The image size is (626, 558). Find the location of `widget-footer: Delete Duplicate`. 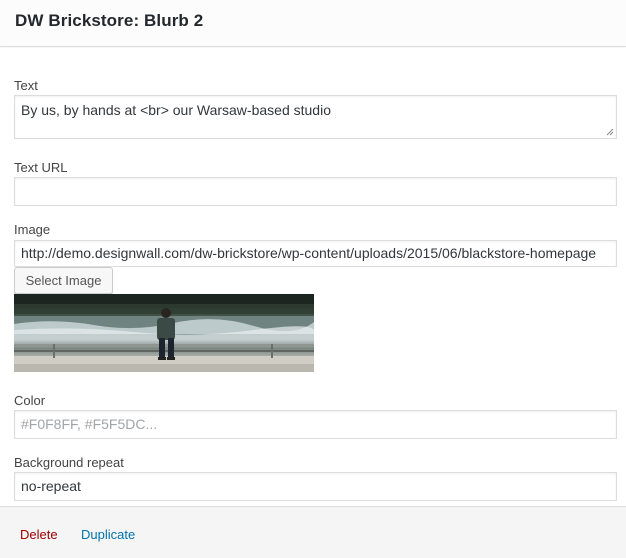

widget-footer: Delete Duplicate is located at coordinates (313, 532).